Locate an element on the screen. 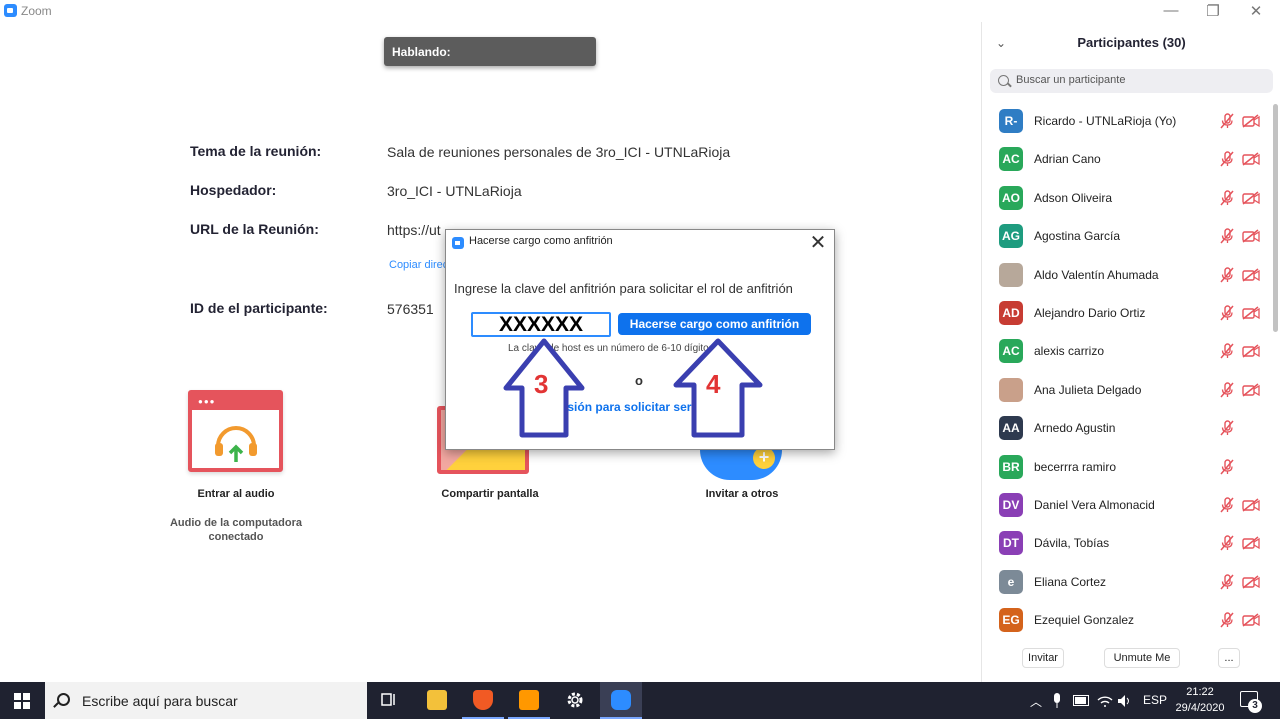  participant-row: Aldo Valentín Ahumada is located at coordinates (1127, 275).